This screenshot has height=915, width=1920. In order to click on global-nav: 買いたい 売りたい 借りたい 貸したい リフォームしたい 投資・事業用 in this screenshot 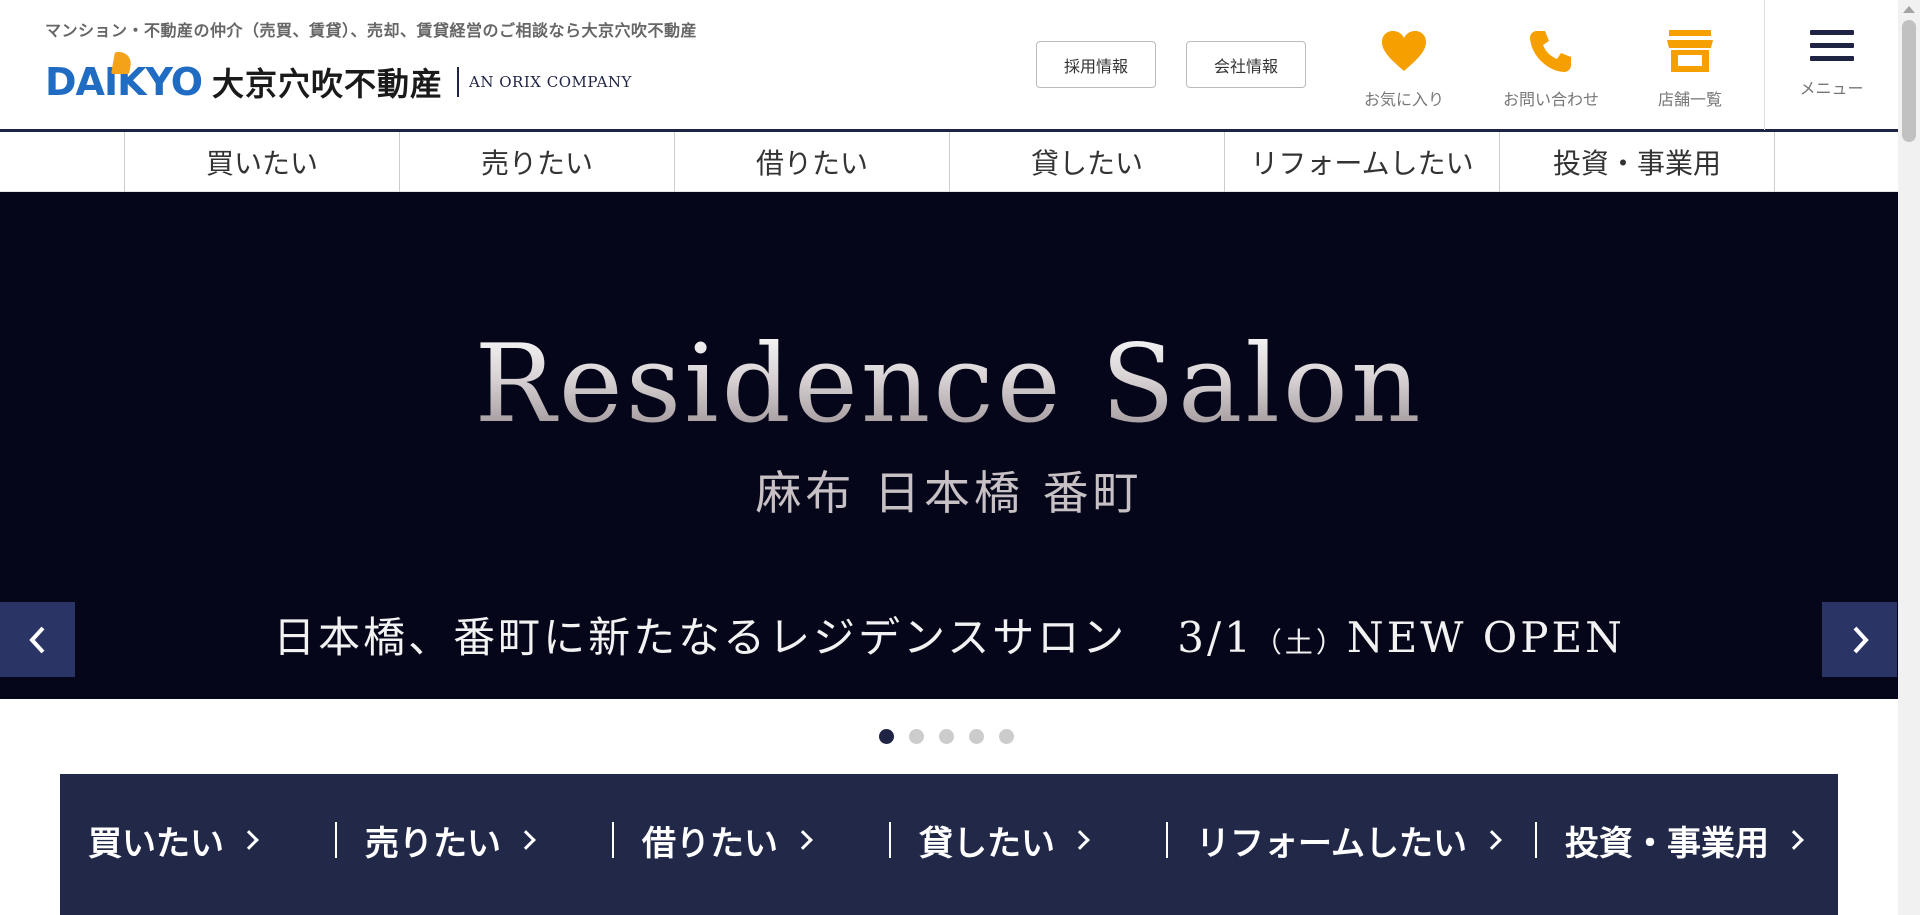, I will do `click(949, 162)`.